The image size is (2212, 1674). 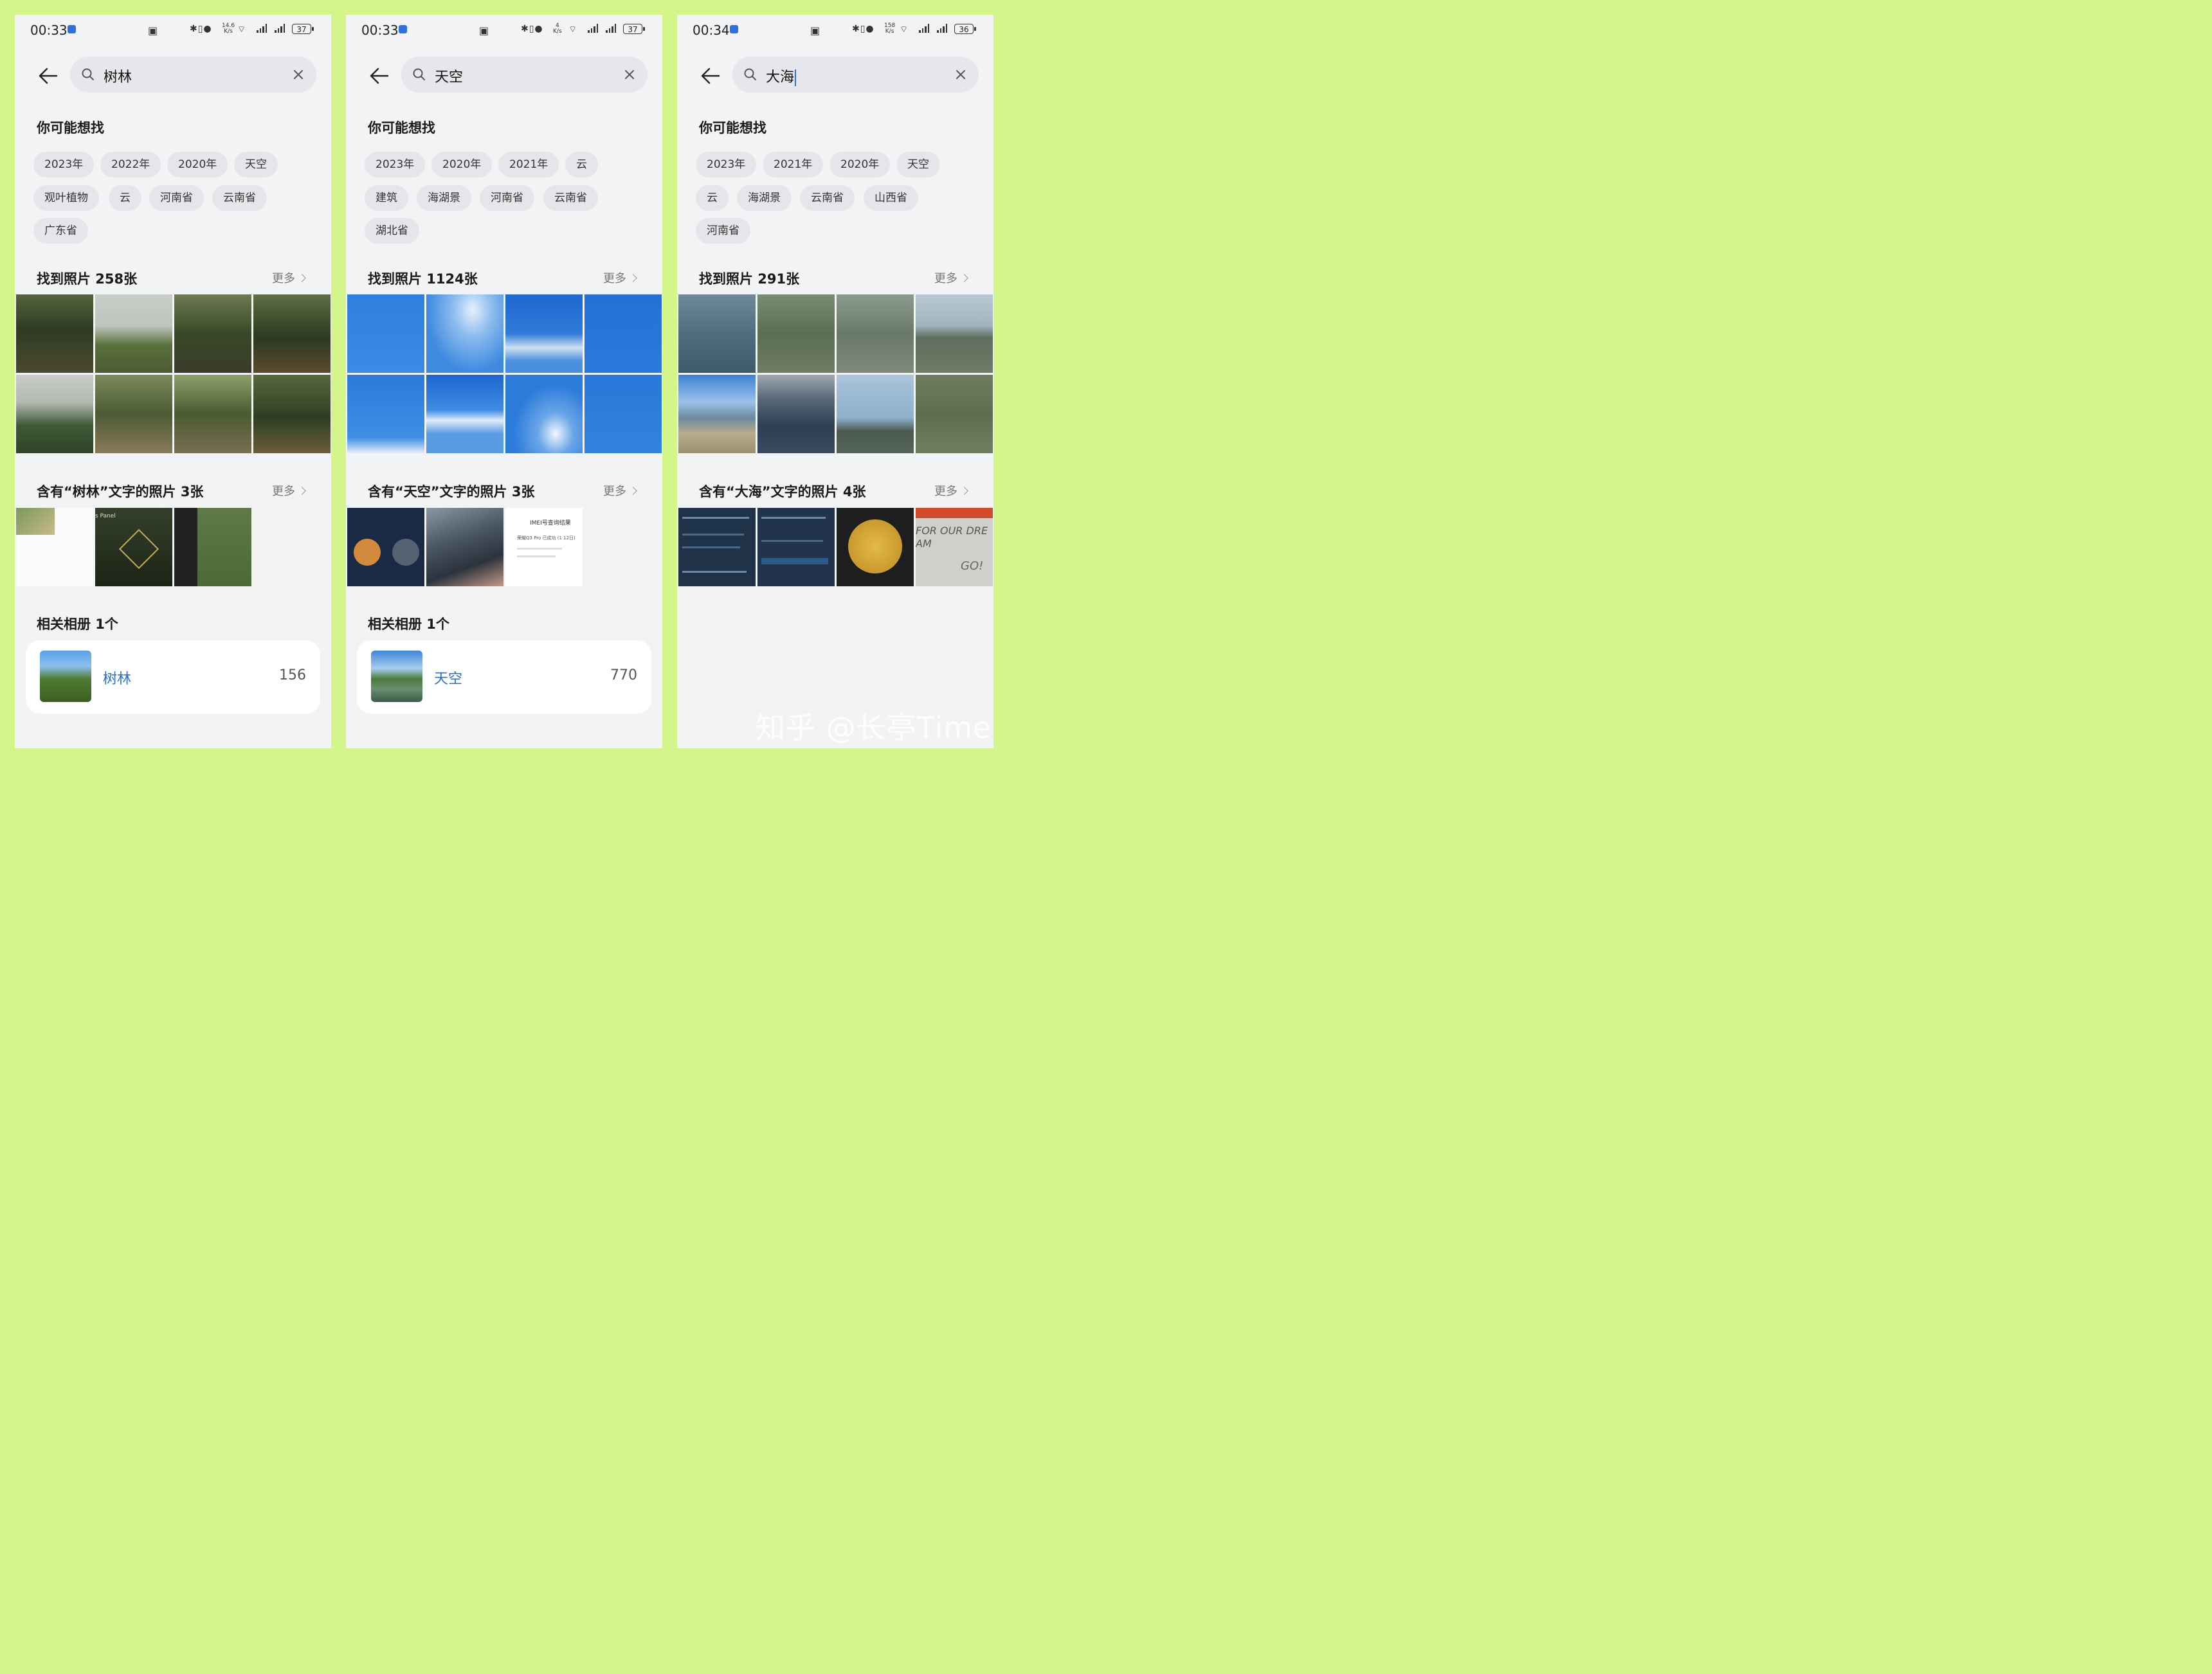 What do you see at coordinates (557, 29) in the screenshot?
I see `net-speed: 4 K/s` at bounding box center [557, 29].